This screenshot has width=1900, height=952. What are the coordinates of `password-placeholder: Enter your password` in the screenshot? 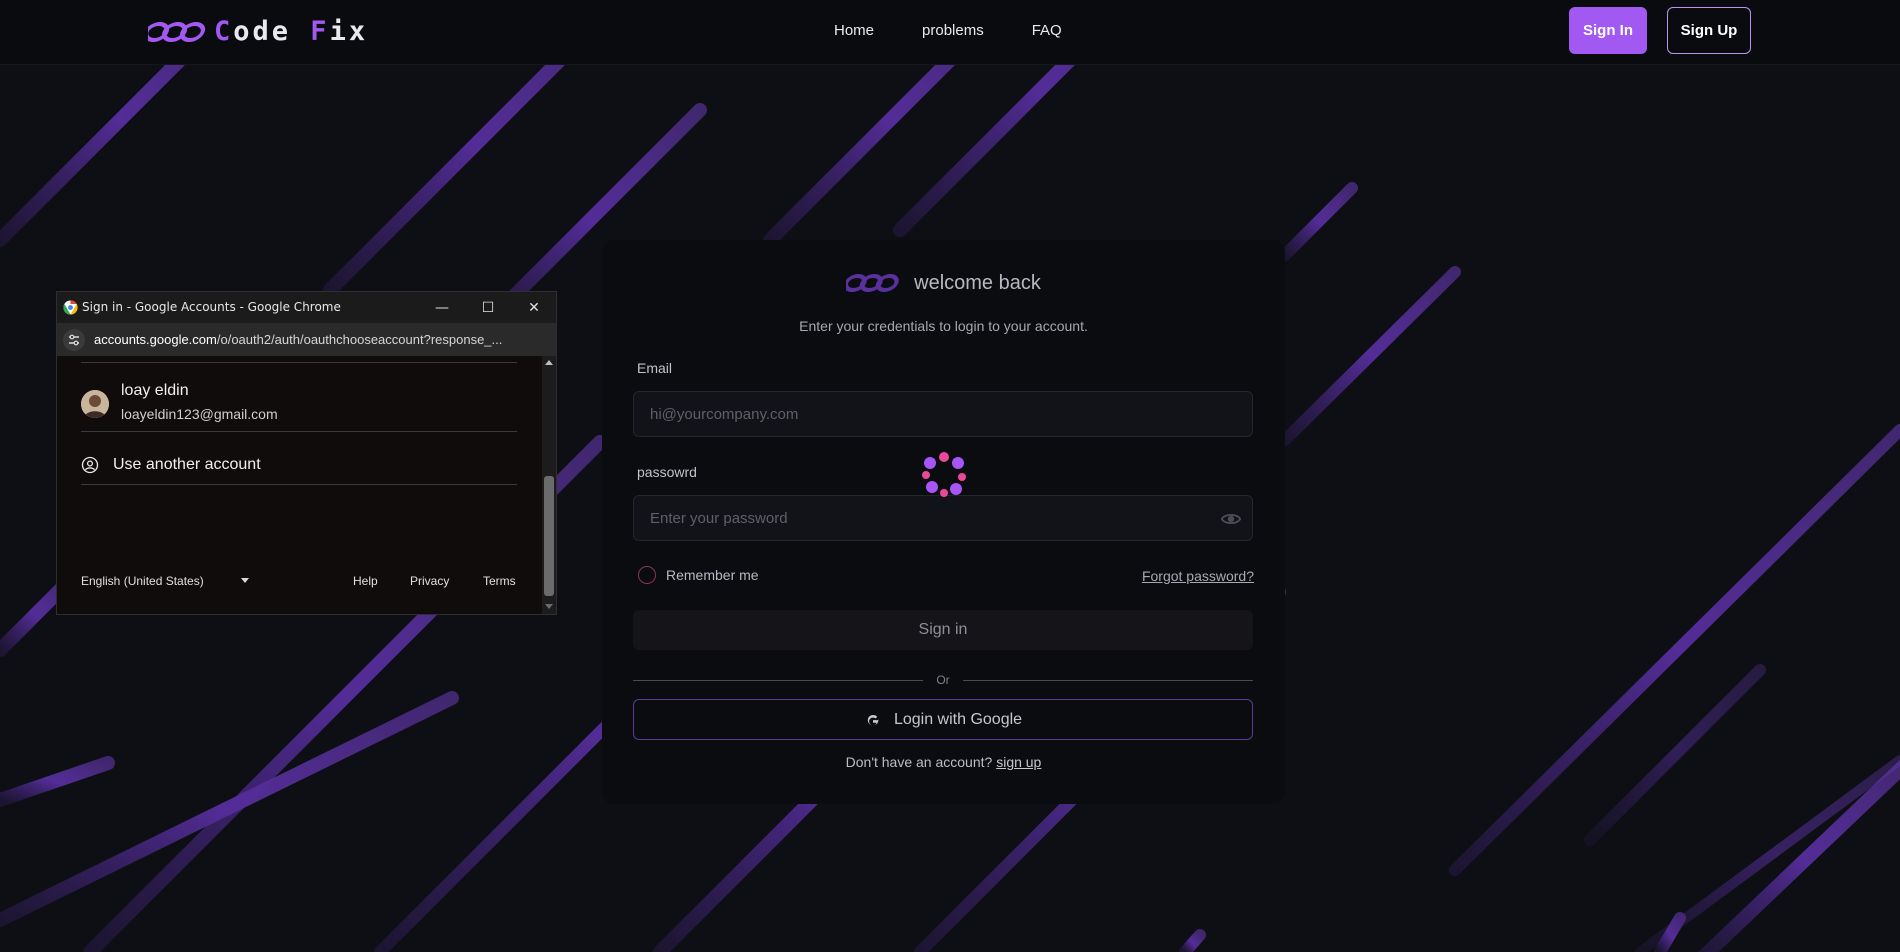 It's located at (719, 518).